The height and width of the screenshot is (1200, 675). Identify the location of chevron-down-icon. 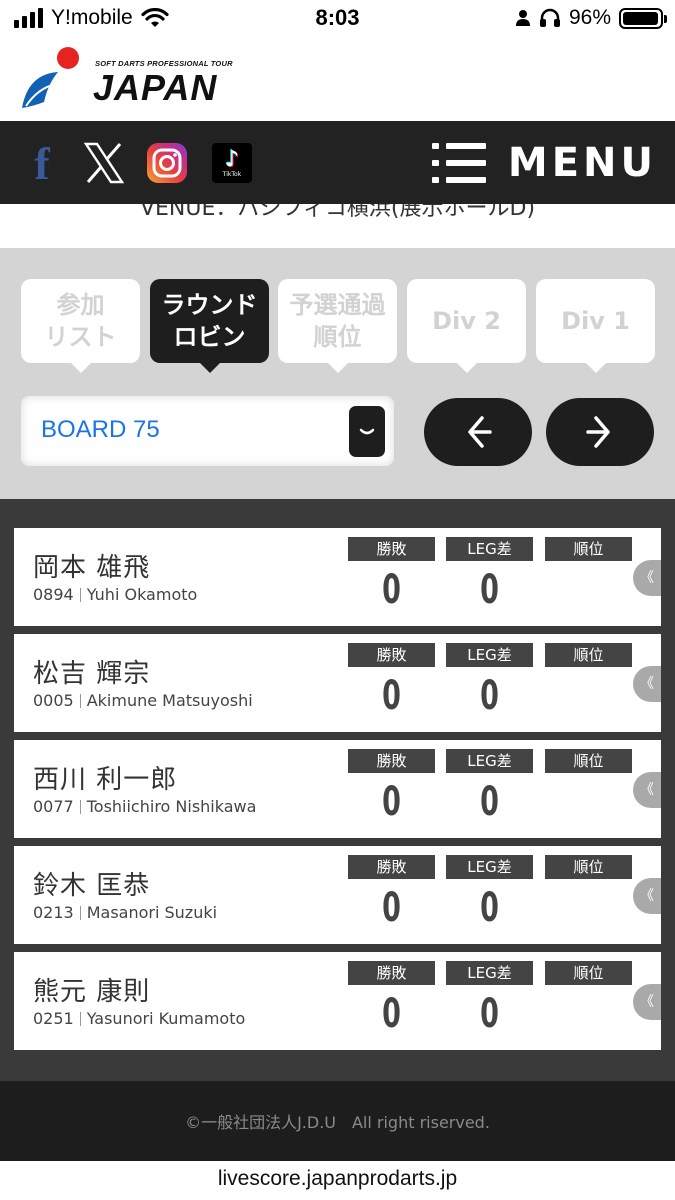
(367, 431).